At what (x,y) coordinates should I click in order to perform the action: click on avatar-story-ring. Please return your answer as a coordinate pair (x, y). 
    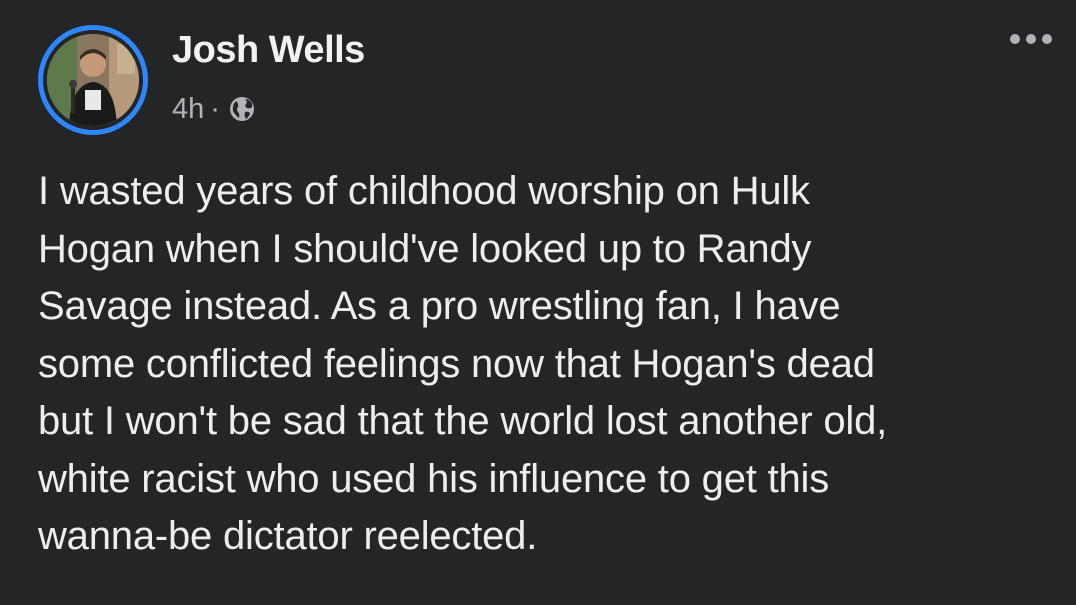
    Looking at the image, I should click on (93, 80).